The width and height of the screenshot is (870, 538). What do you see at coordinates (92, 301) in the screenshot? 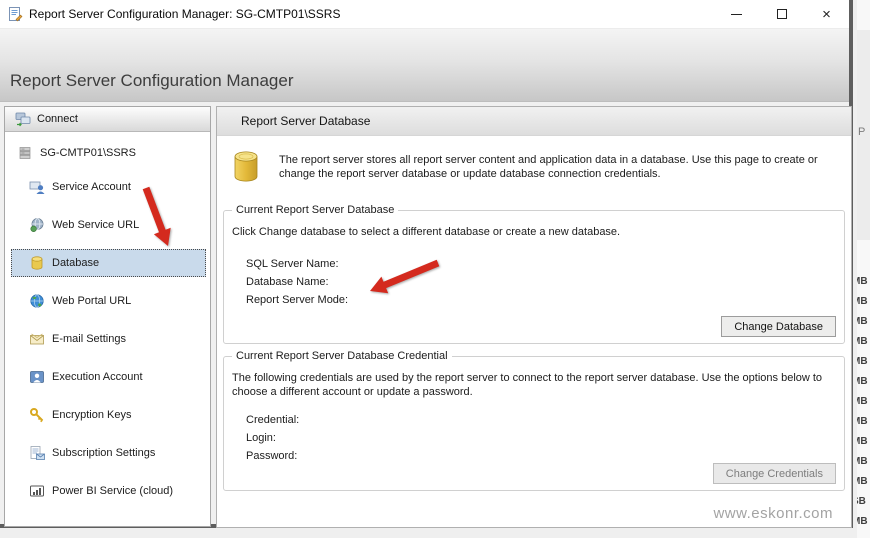
I see `sidebar-item-label: Web Portal URL` at bounding box center [92, 301].